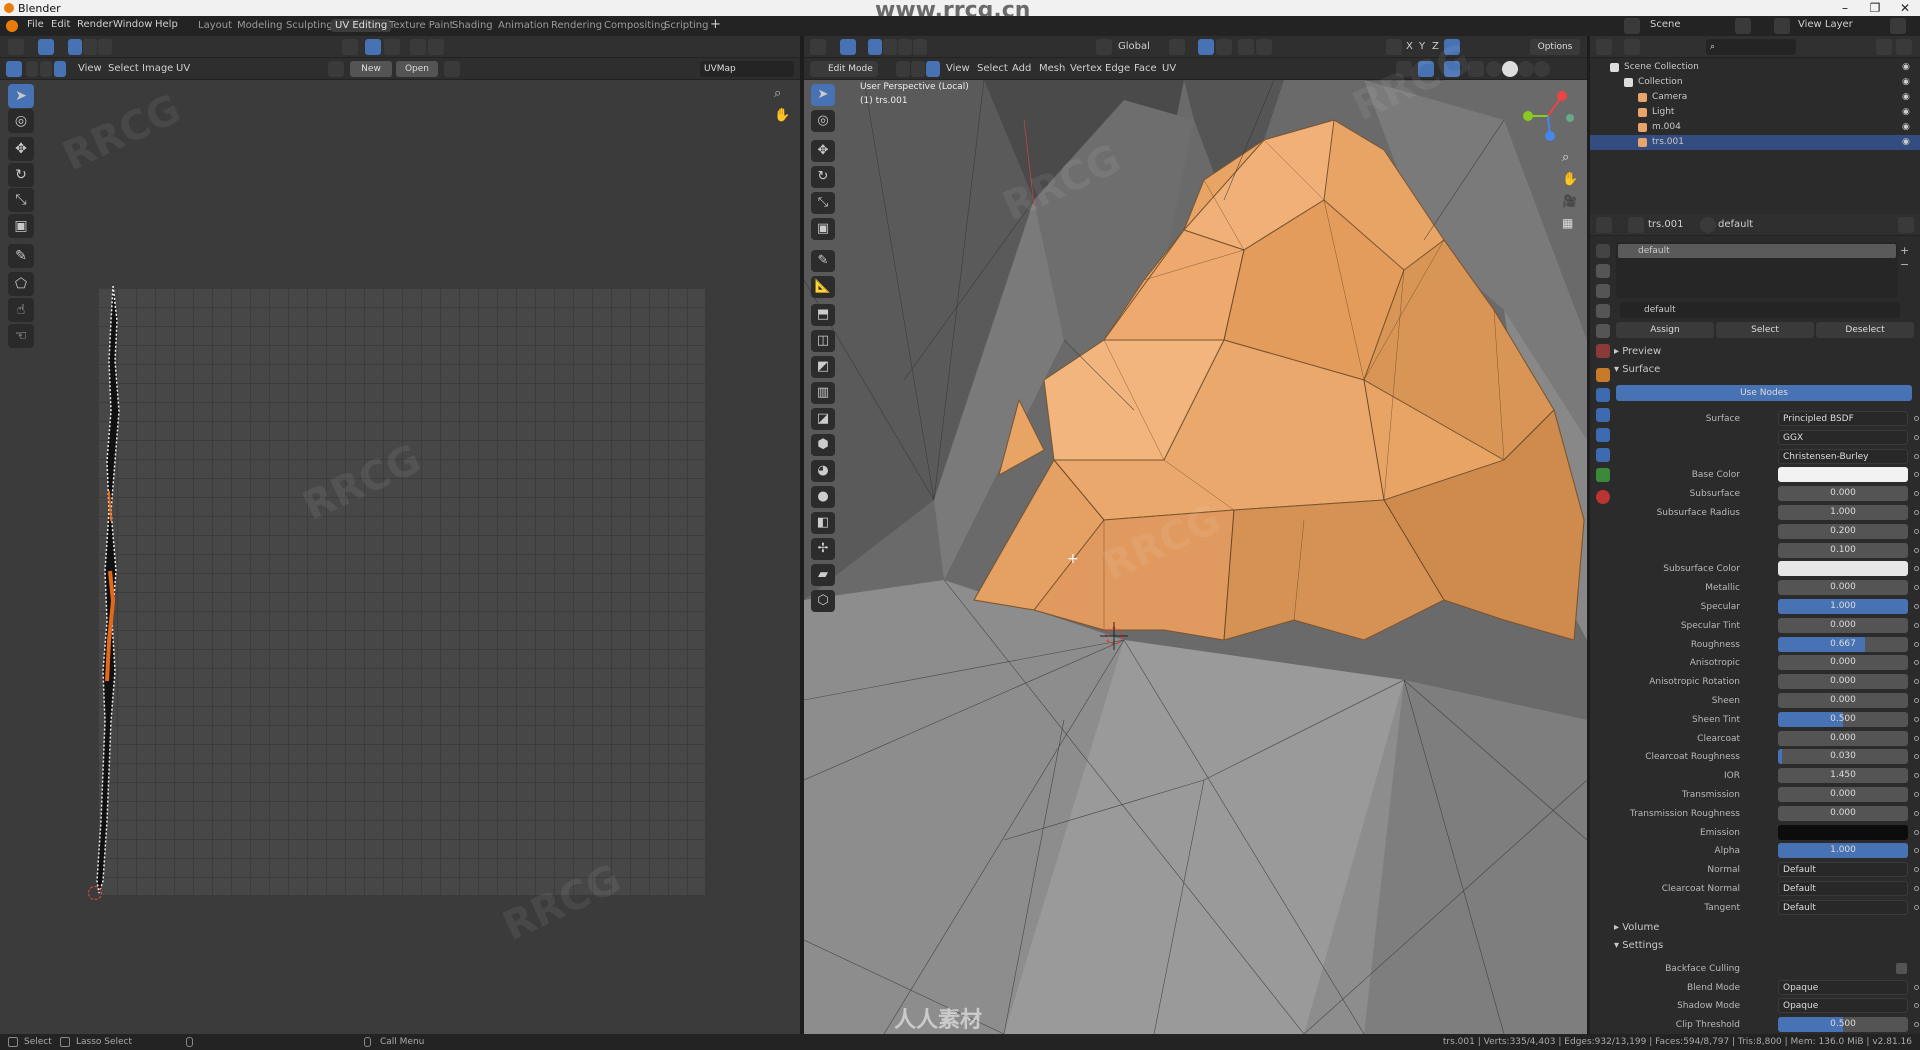 This screenshot has height=1050, width=1920. What do you see at coordinates (1743, 26) in the screenshot?
I see `new-scene-icon` at bounding box center [1743, 26].